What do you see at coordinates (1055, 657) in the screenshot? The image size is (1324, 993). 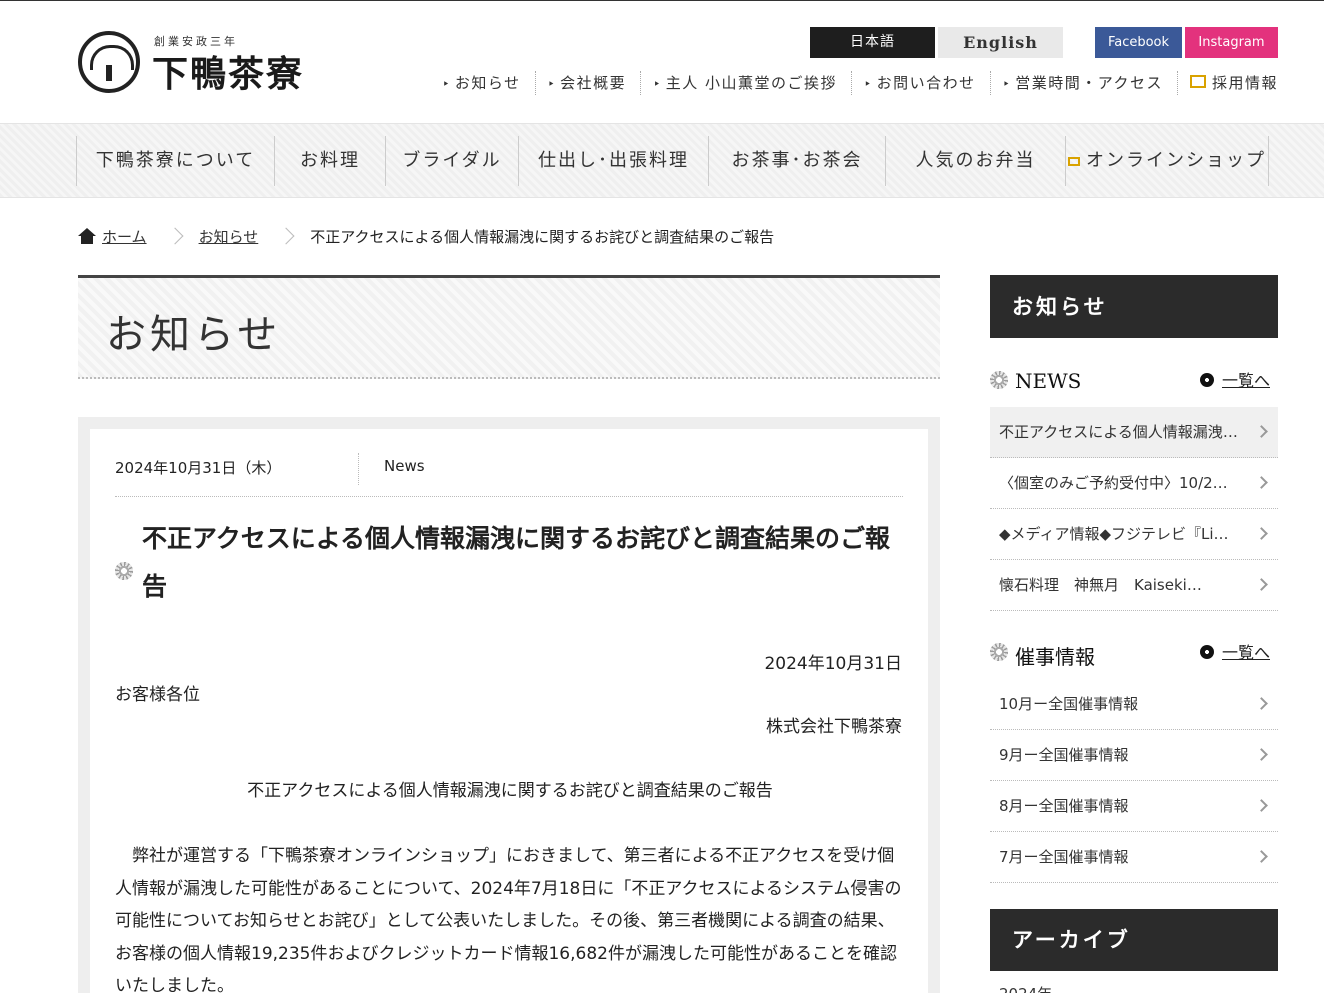 I see `events-section-title: 催事情報` at bounding box center [1055, 657].